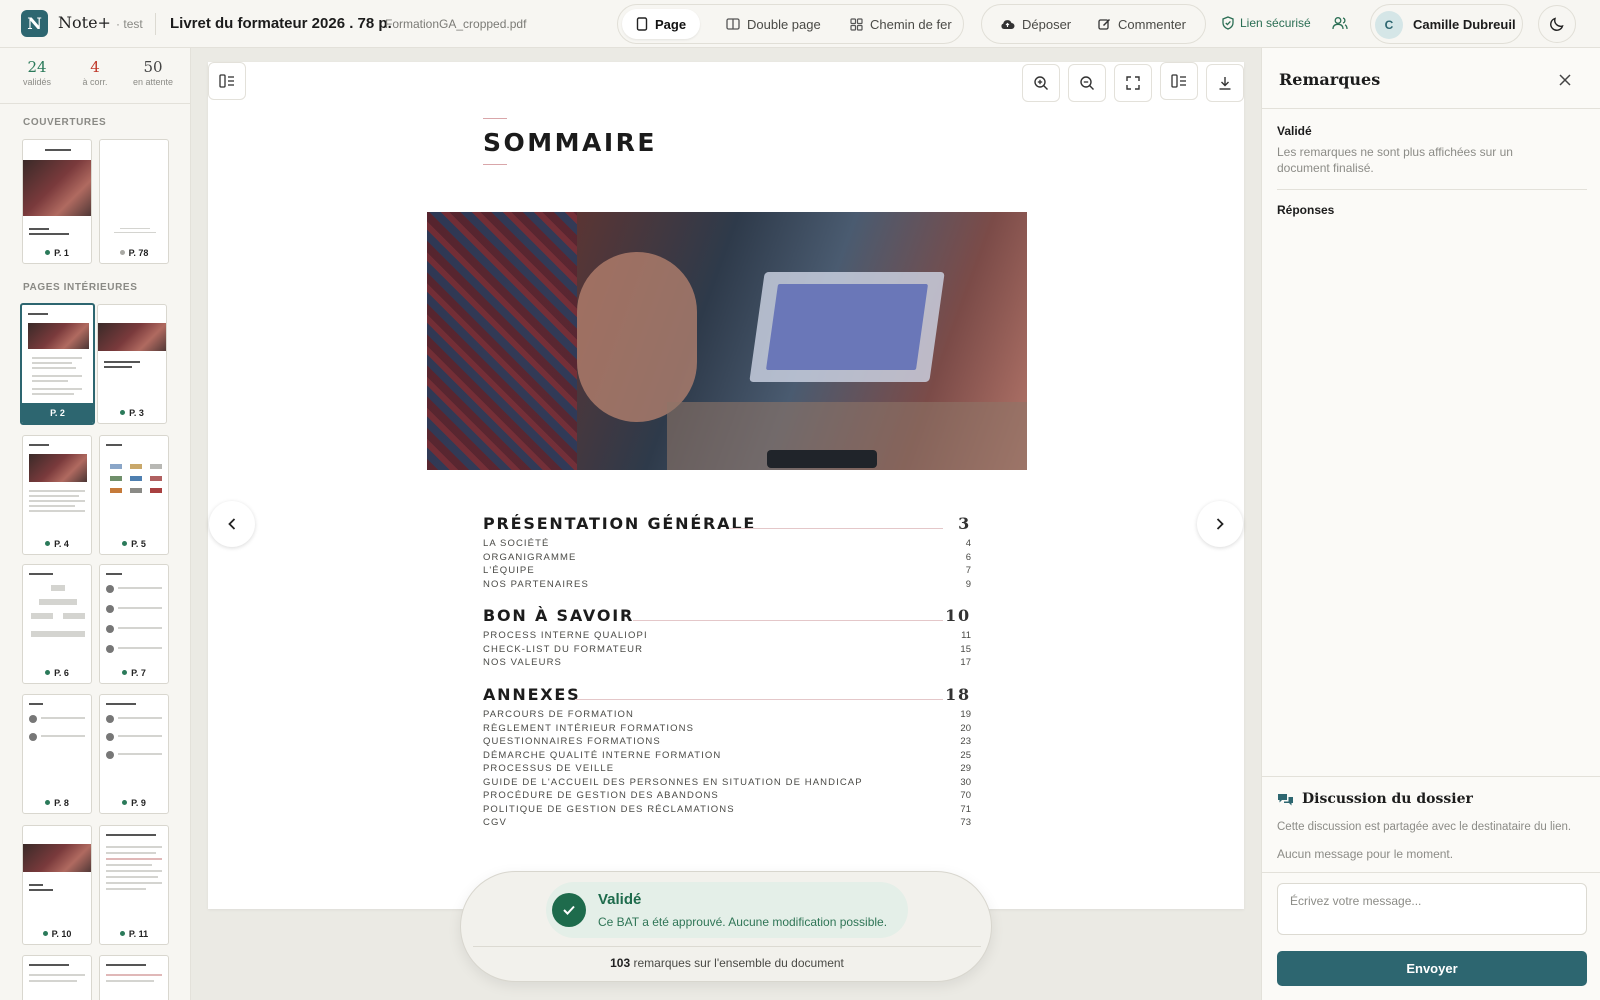 This screenshot has height=1000, width=1600. What do you see at coordinates (965, 741) in the screenshot?
I see `toc-entry-page: 23` at bounding box center [965, 741].